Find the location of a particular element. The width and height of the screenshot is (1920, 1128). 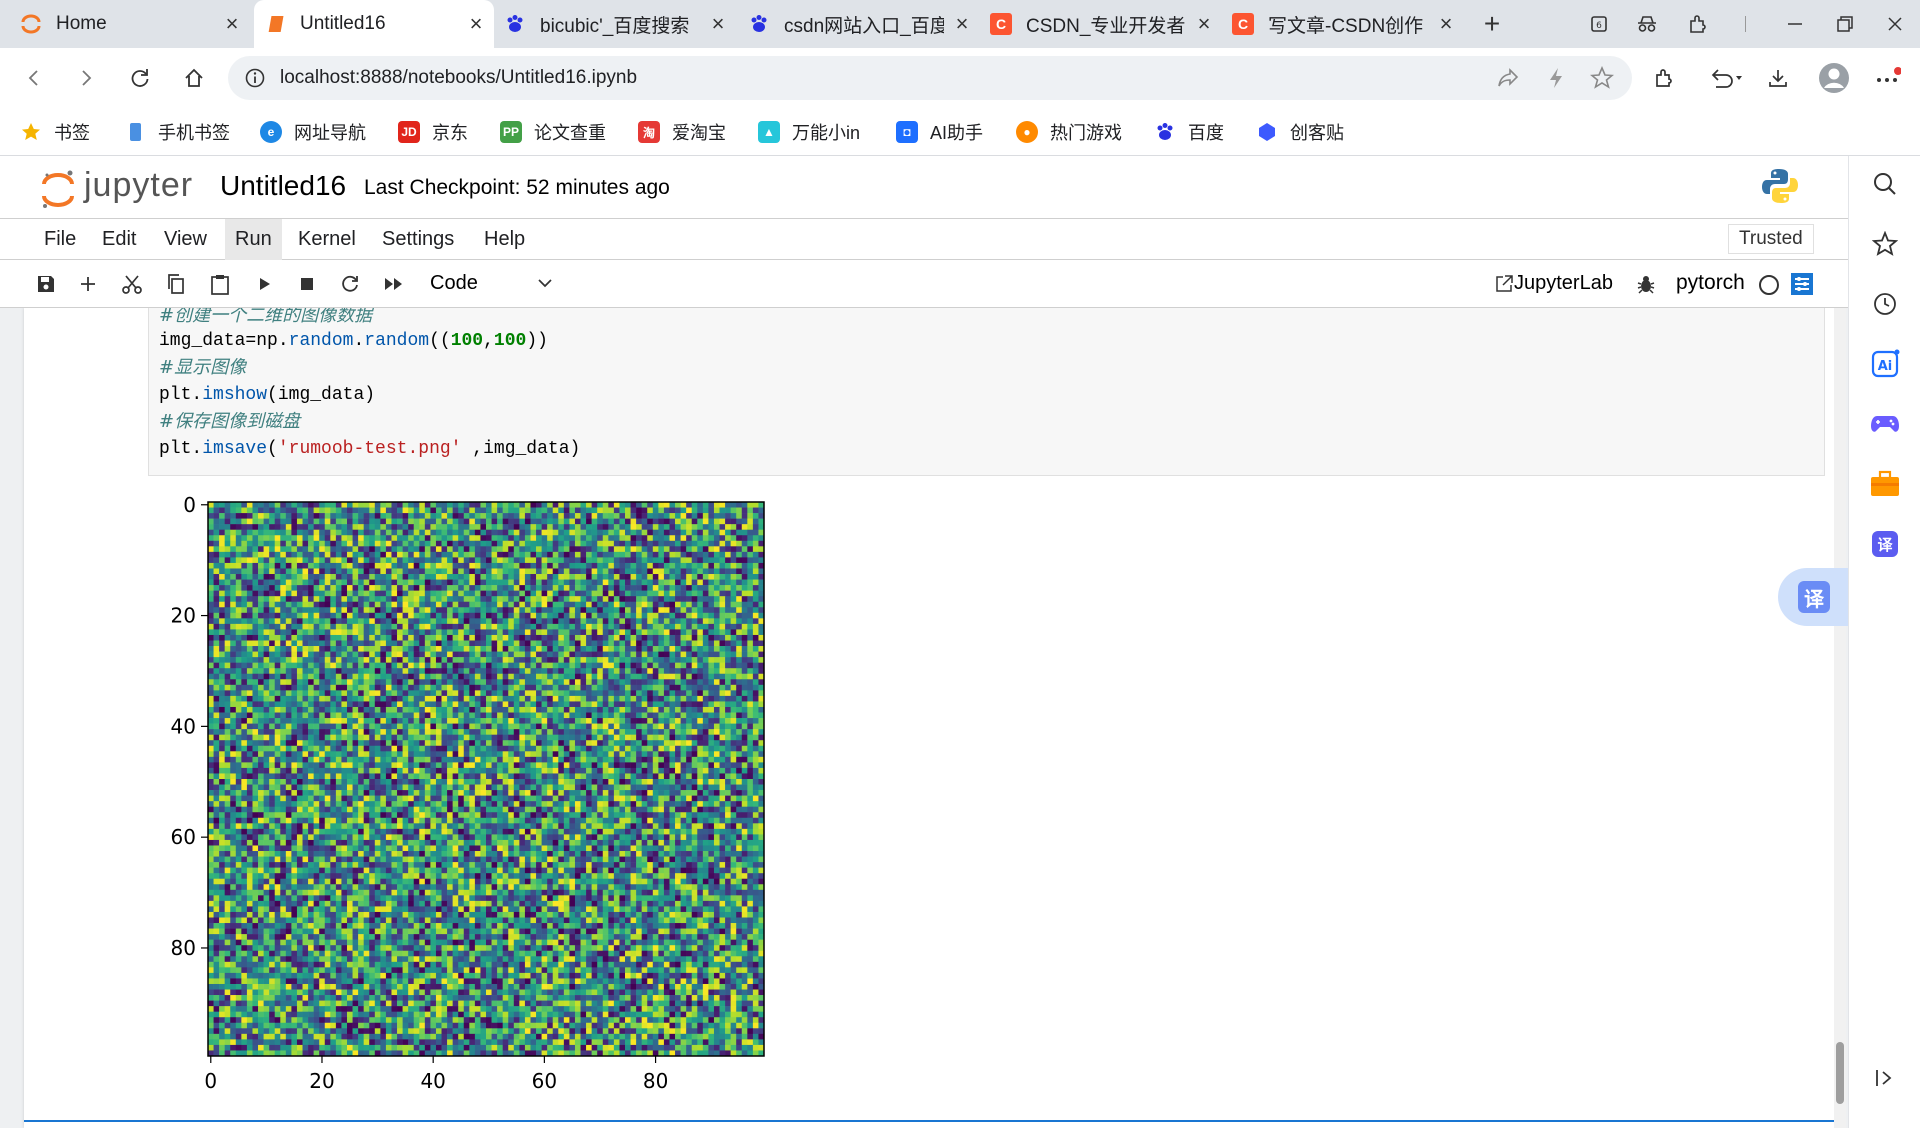

tab-csdn-write: C 写文章-CSDN创作 × is located at coordinates (1348, 24).